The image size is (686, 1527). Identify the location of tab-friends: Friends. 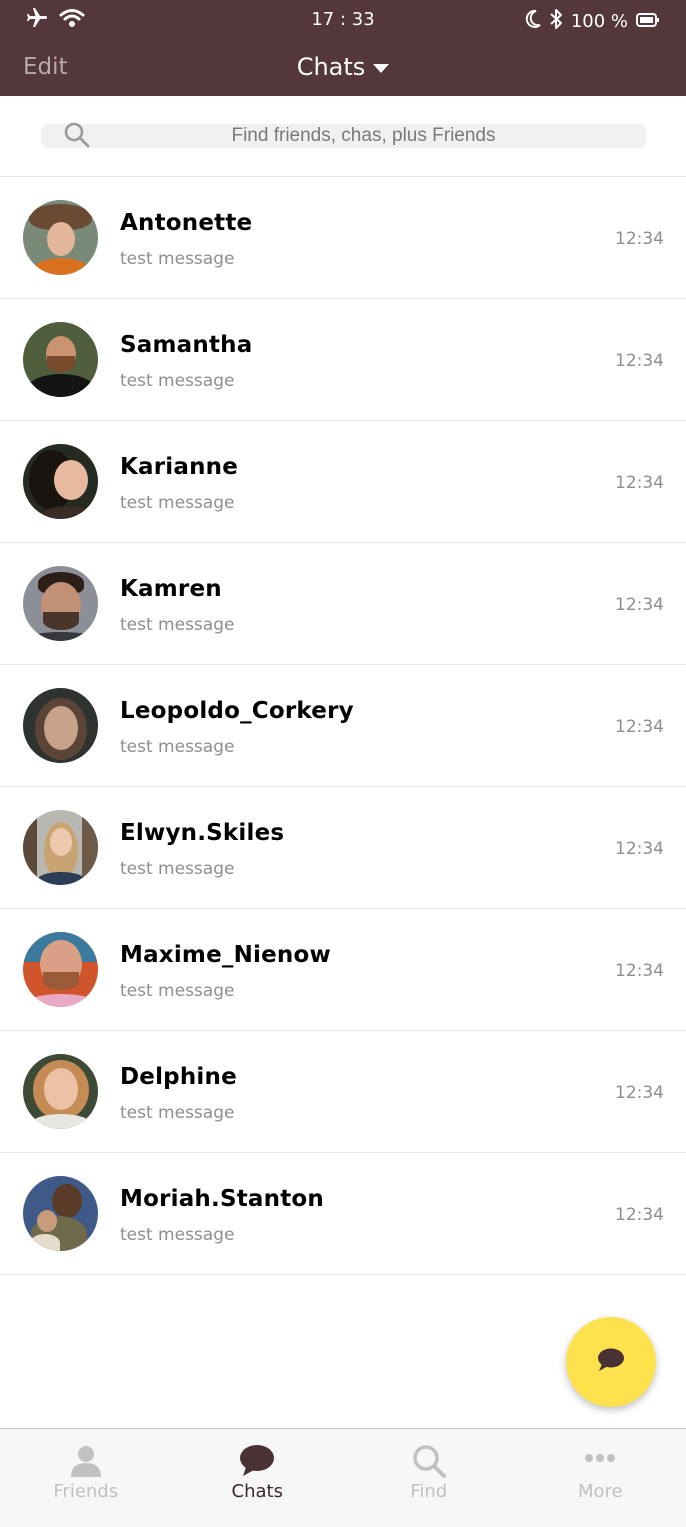
(86, 1478).